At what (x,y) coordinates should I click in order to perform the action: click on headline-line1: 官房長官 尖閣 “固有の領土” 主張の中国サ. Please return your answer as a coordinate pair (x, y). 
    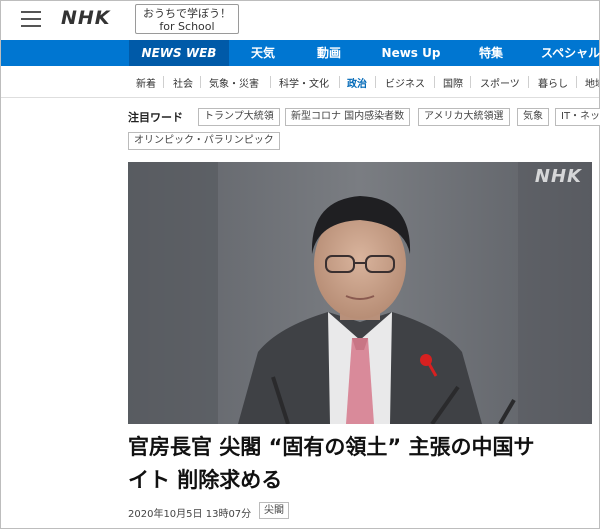
    Looking at the image, I should click on (331, 447).